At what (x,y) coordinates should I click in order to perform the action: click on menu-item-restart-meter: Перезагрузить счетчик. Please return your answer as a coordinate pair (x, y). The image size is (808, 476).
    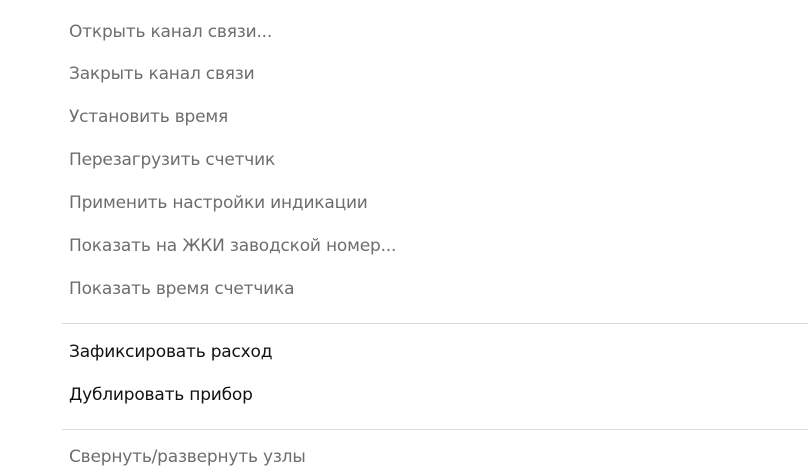
    Looking at the image, I should click on (172, 160).